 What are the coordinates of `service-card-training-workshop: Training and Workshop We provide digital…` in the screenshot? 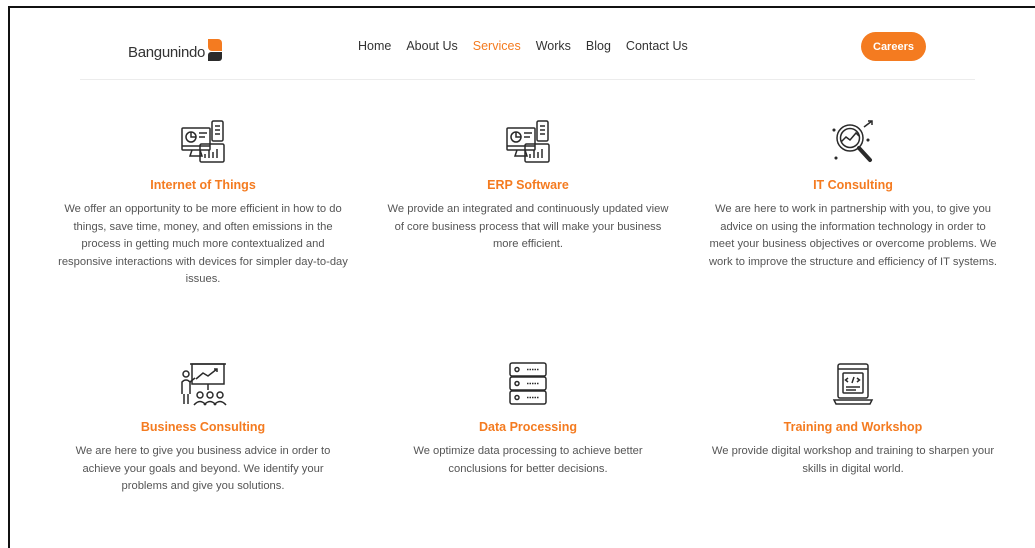 It's located at (853, 419).